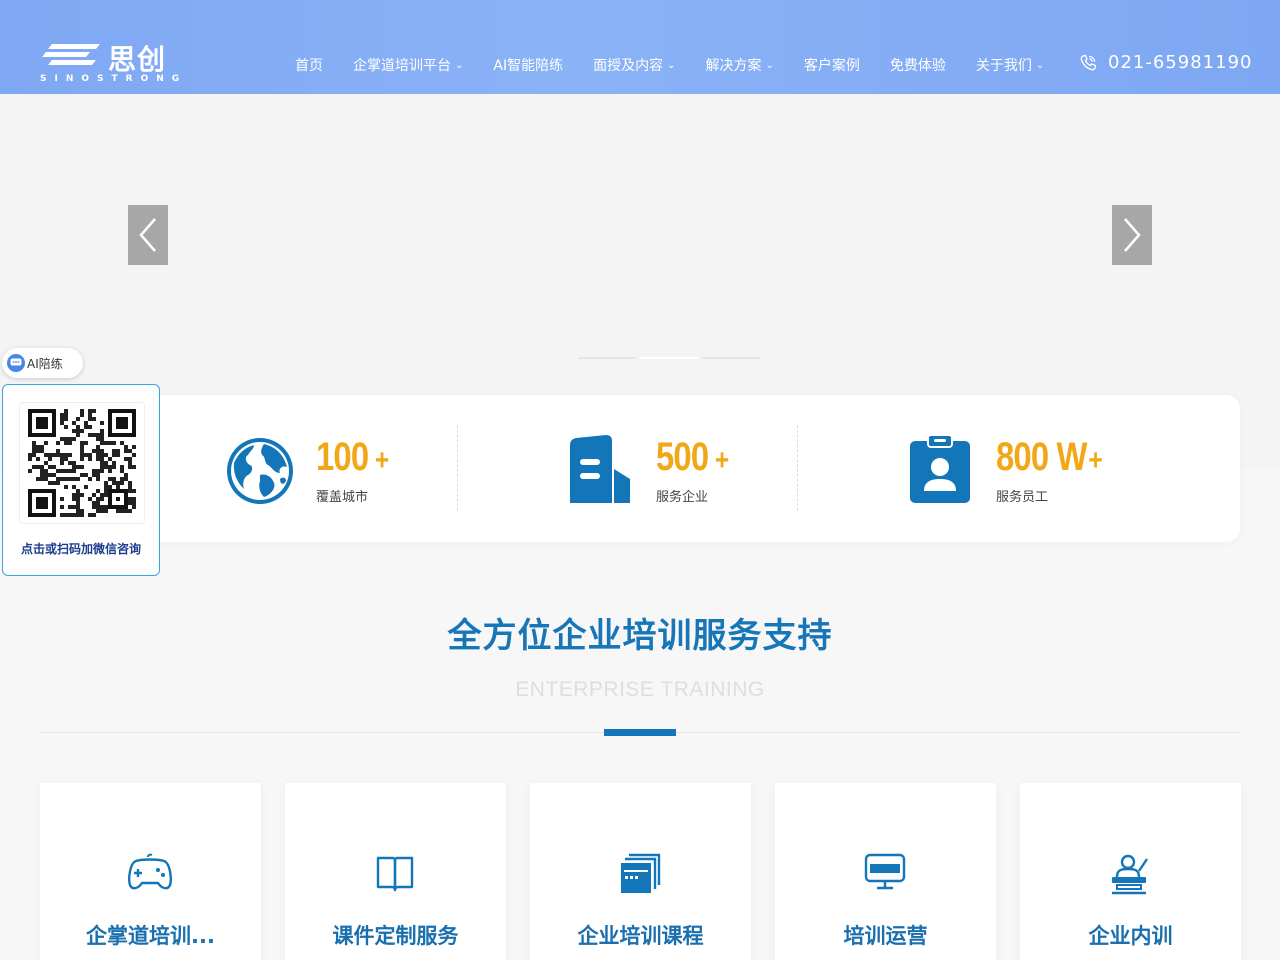 The width and height of the screenshot is (1280, 960). I want to click on ai-practice-button: AI陪练, so click(42, 363).